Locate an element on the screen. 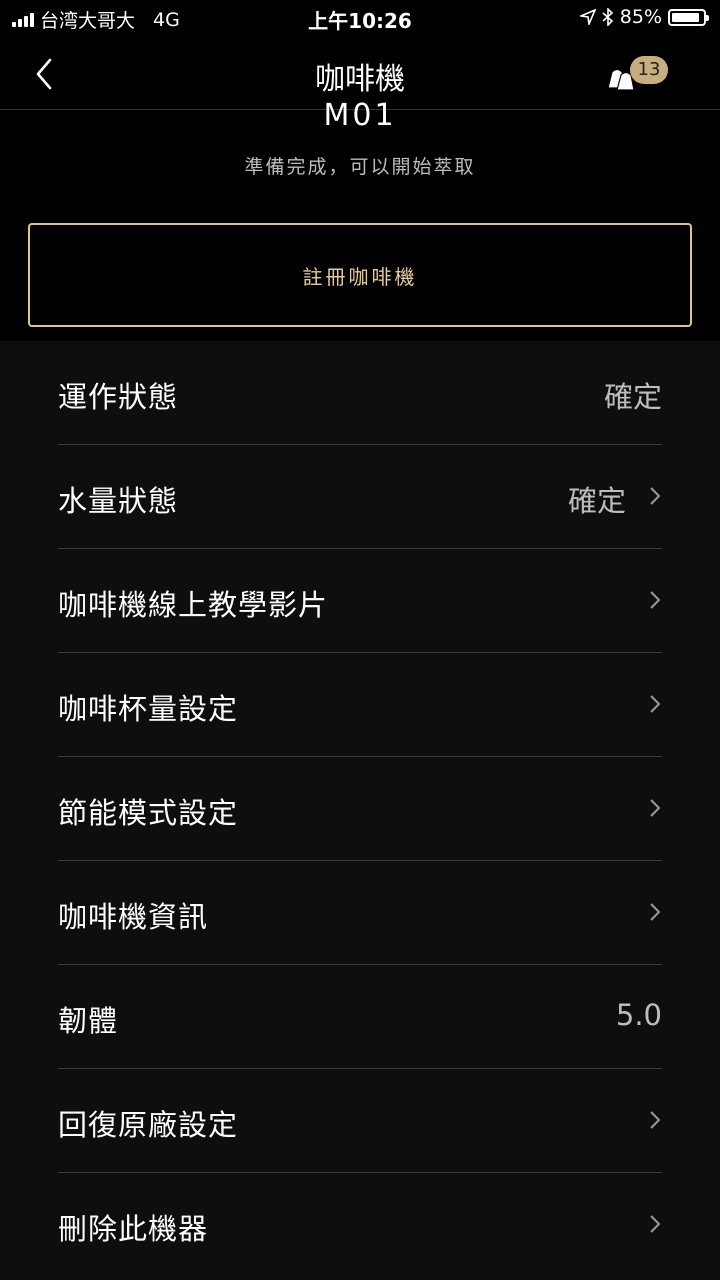  settings-row-delete-machine: 刪除此機器 is located at coordinates (360, 1225).